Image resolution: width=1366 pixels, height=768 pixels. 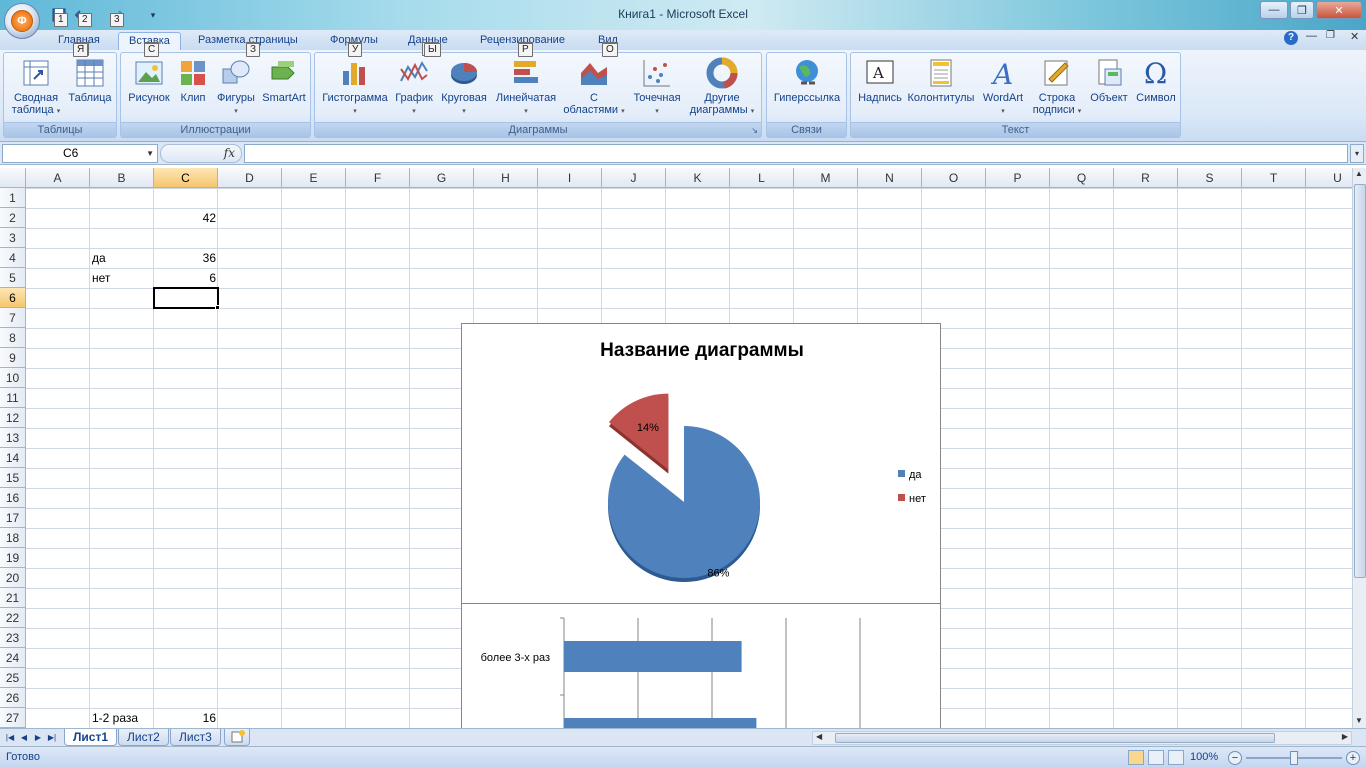 I want to click on ribbon-restore-icon: ❐, so click(x=1330, y=35).